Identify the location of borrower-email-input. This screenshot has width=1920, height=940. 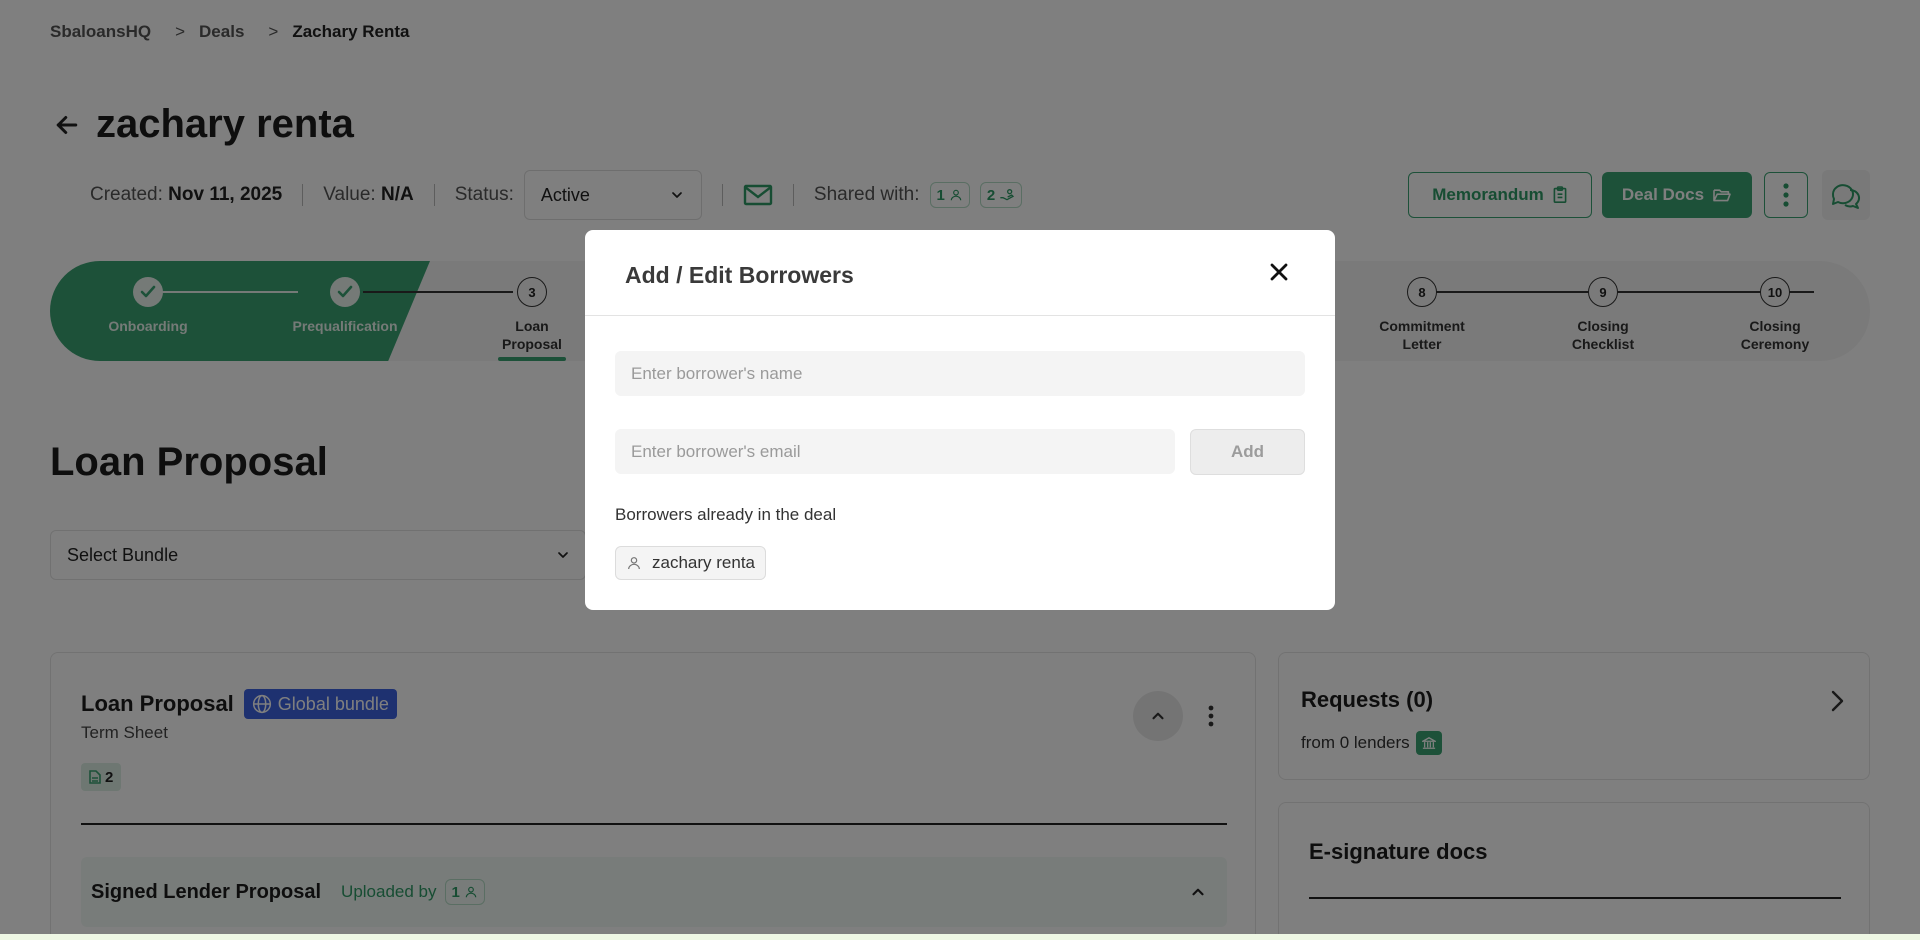
(895, 451).